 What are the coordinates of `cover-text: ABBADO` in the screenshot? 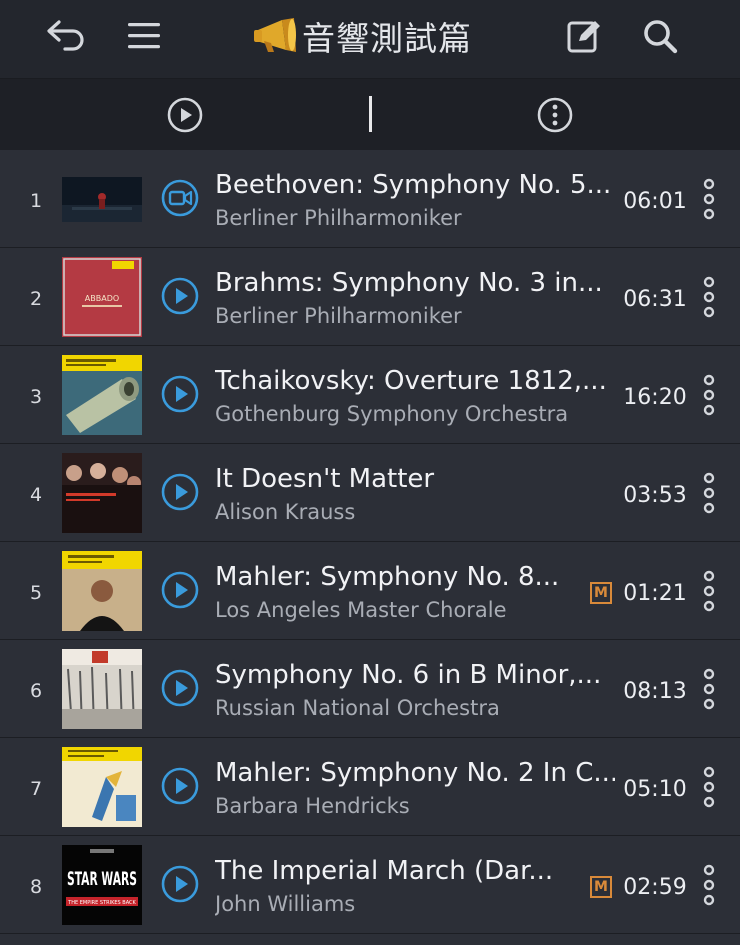 It's located at (102, 298).